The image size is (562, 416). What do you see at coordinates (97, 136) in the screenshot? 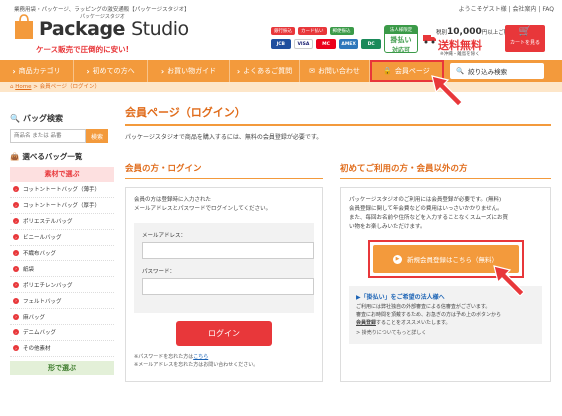
I see `bag-search-button: 検索` at bounding box center [97, 136].